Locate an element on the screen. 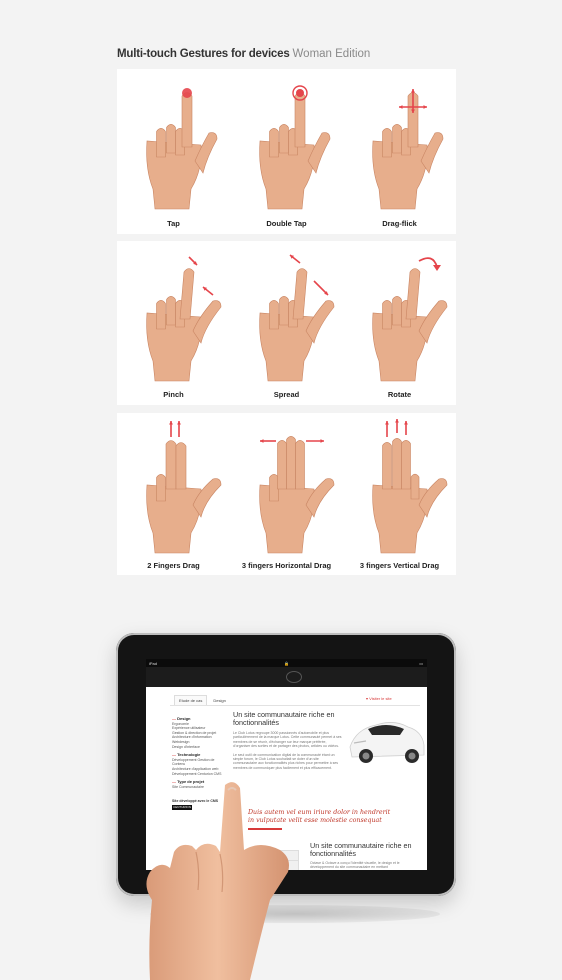 This screenshot has width=562, height=980. gesture-rotate: Rotate is located at coordinates (399, 323).